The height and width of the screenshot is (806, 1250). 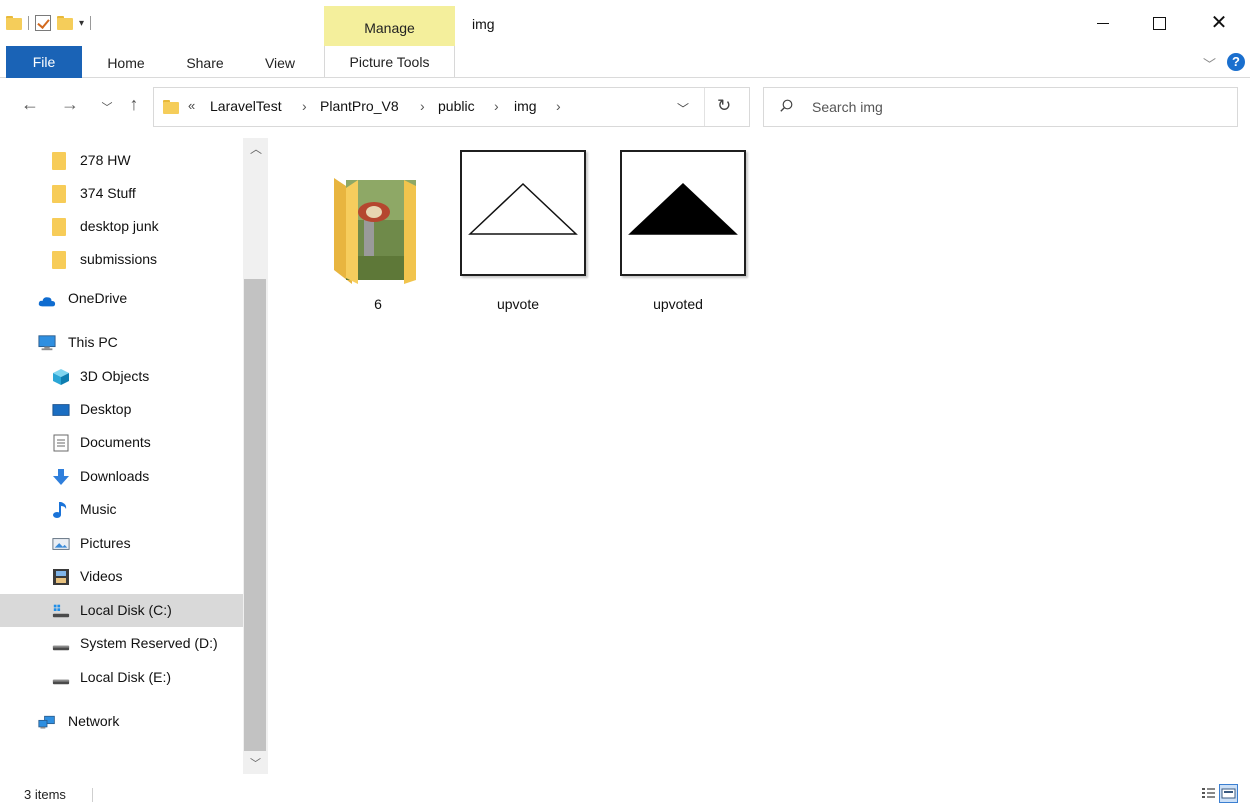 I want to click on breadcrumb-plantpro-v8: PlantPro_V8, so click(x=359, y=106).